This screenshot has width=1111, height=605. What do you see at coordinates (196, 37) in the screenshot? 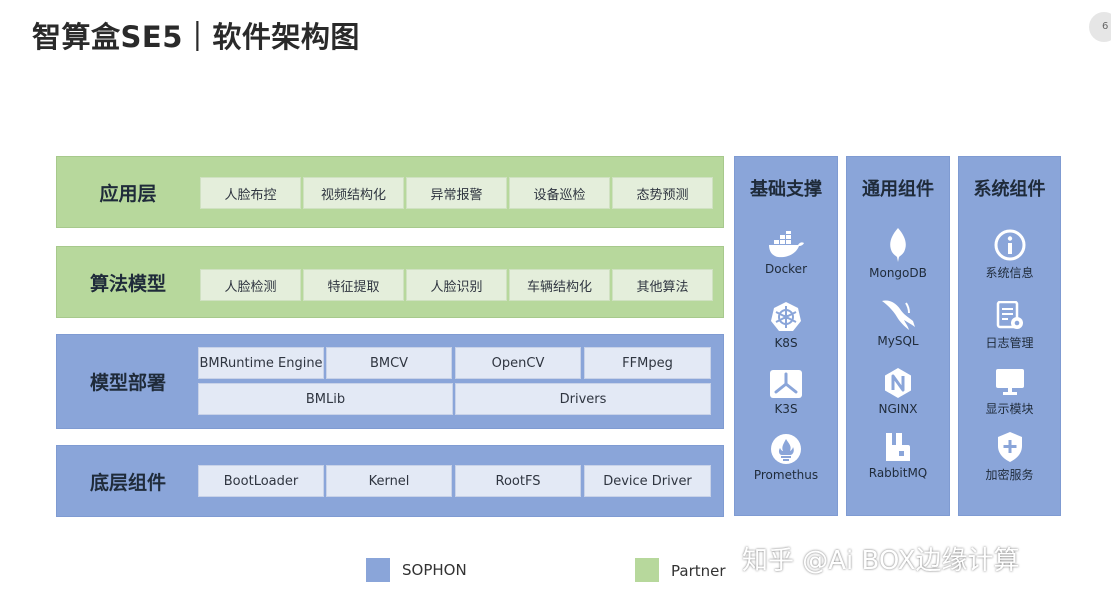
I see `page-title: 智算盒SE5｜软件架构图` at bounding box center [196, 37].